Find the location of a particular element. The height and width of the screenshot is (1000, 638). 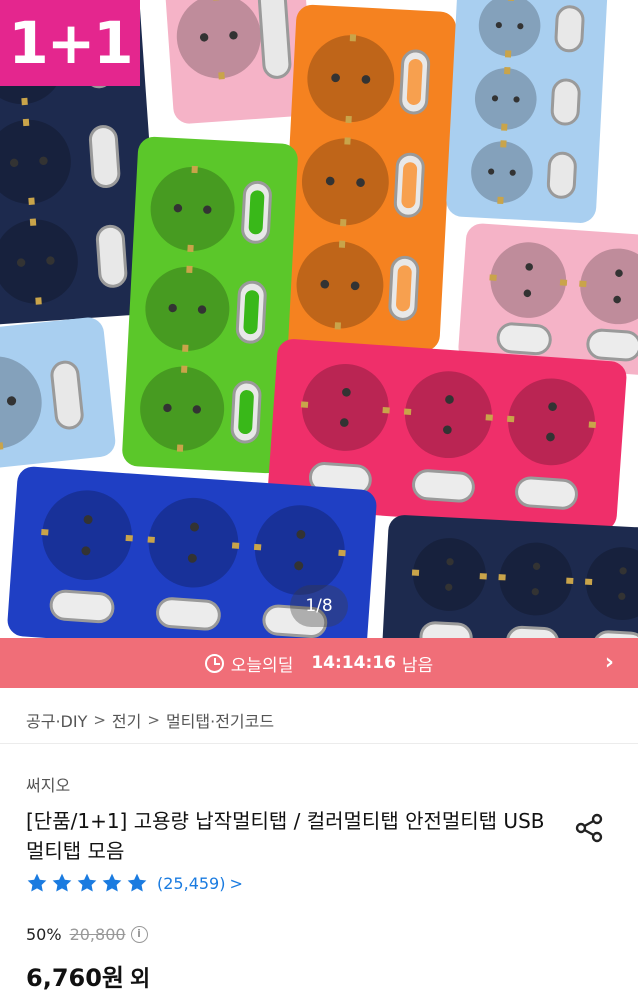

todays-deal-timer-bar: 오늘의딜 14:14:16 남음 › is located at coordinates (319, 663).